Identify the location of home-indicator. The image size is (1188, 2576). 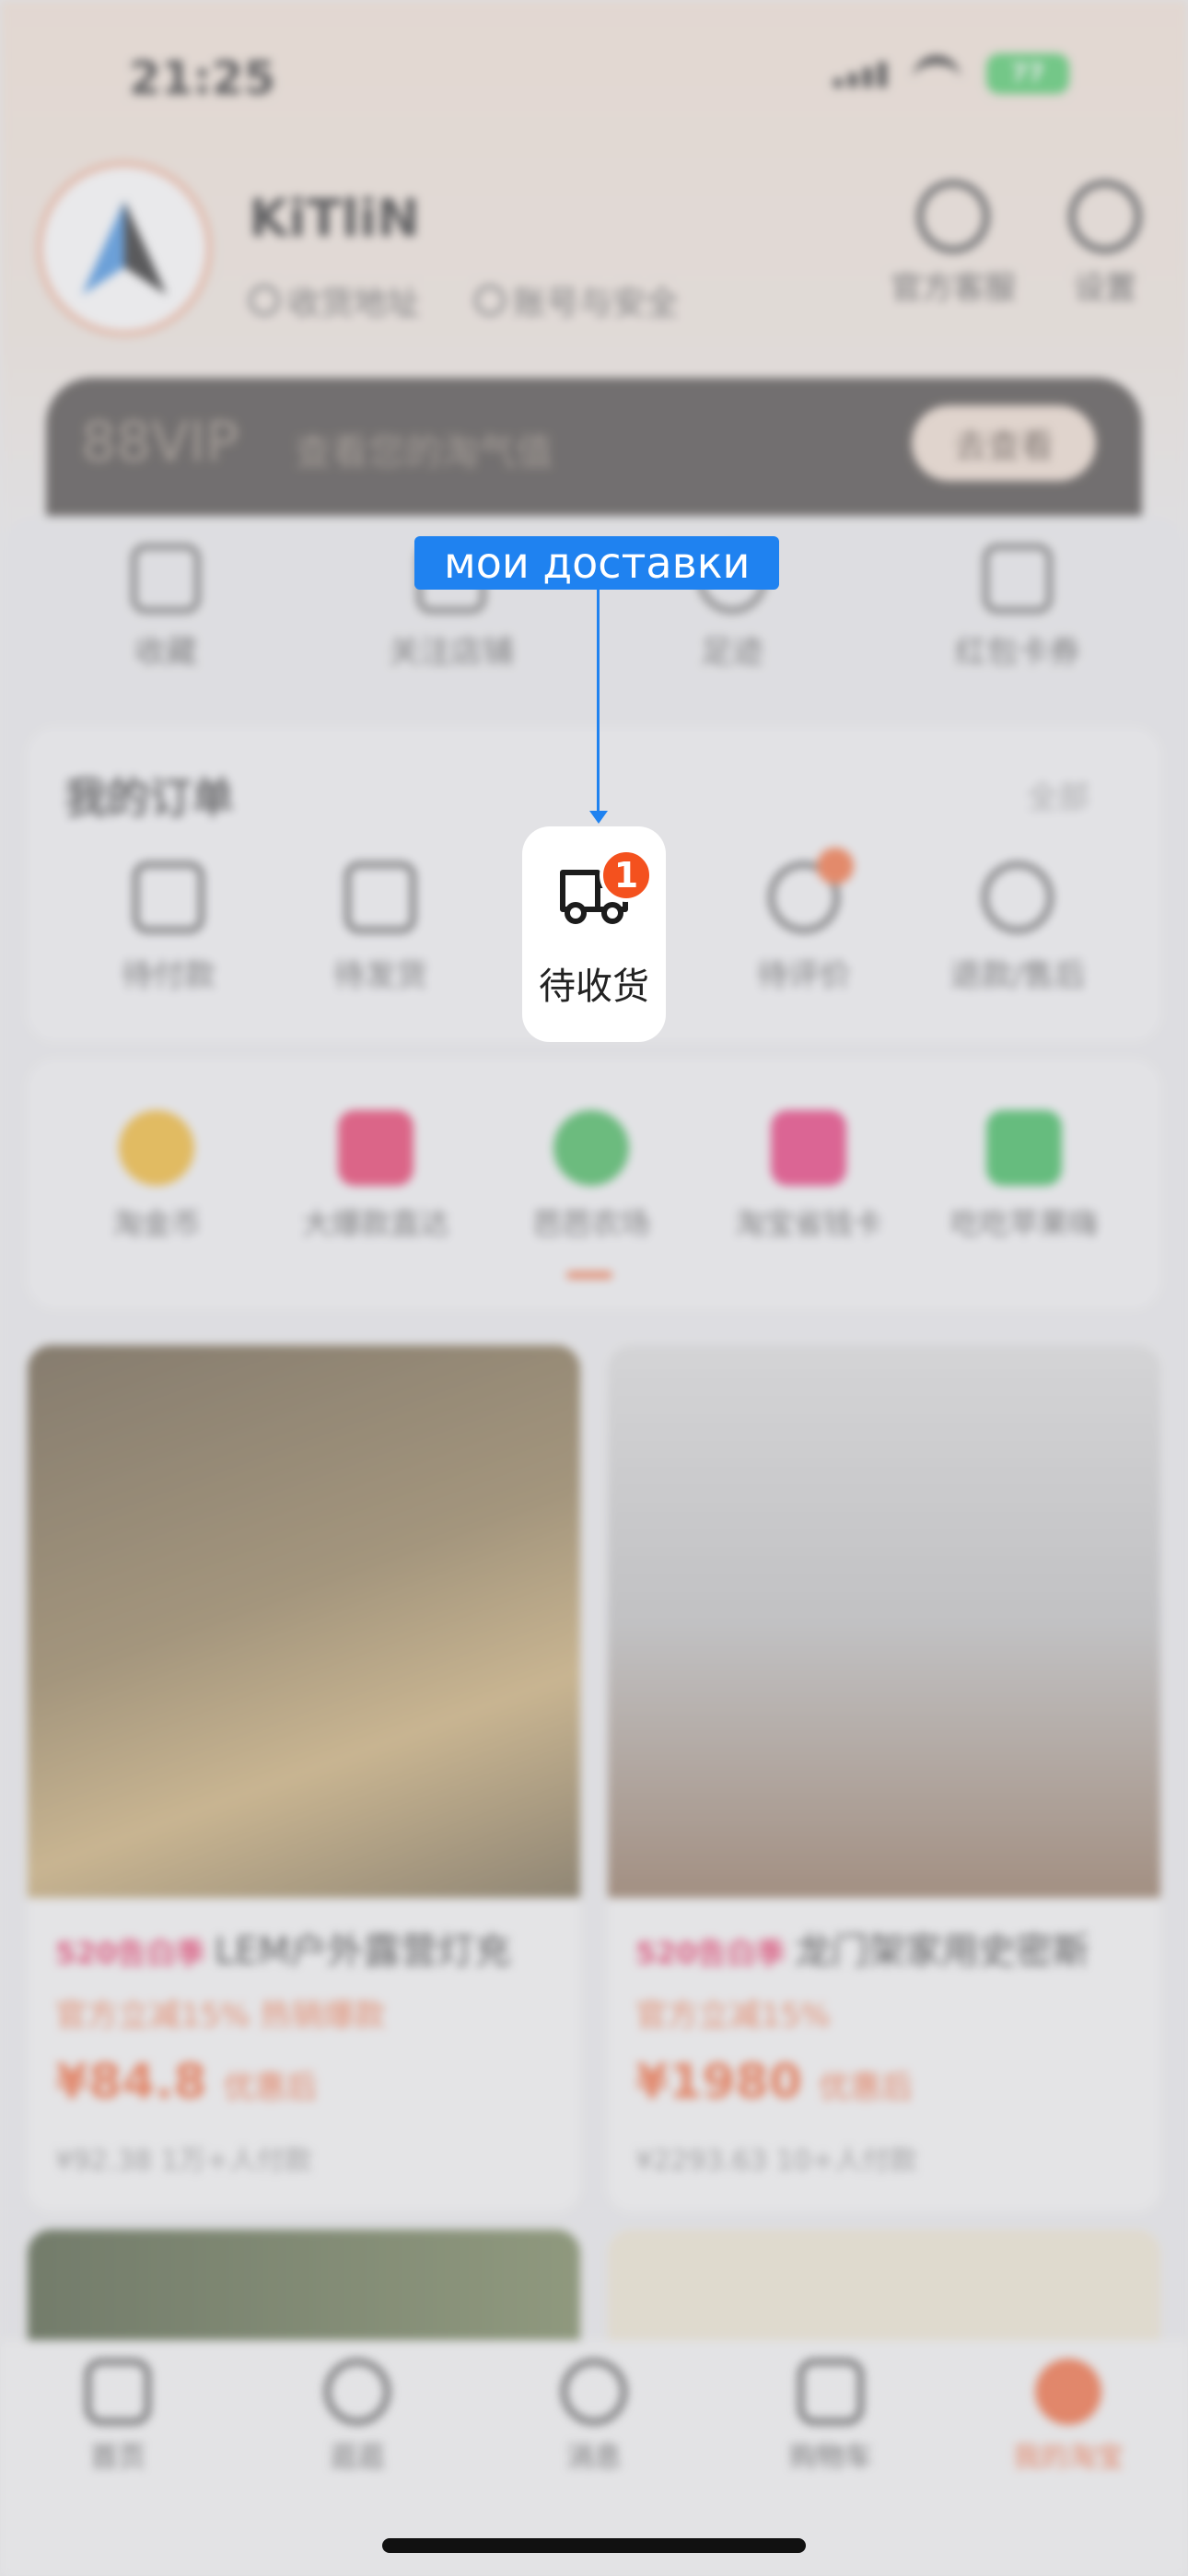
(594, 2545).